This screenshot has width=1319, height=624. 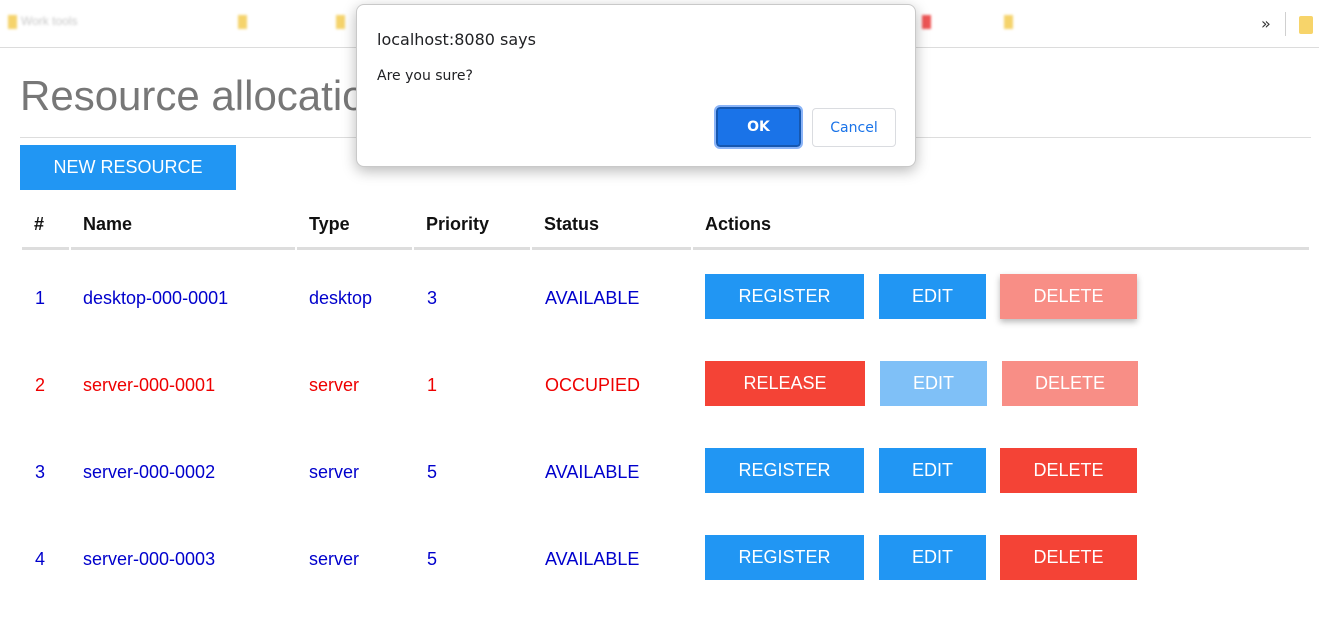 I want to click on resource-name: server-000-0002, so click(x=149, y=472).